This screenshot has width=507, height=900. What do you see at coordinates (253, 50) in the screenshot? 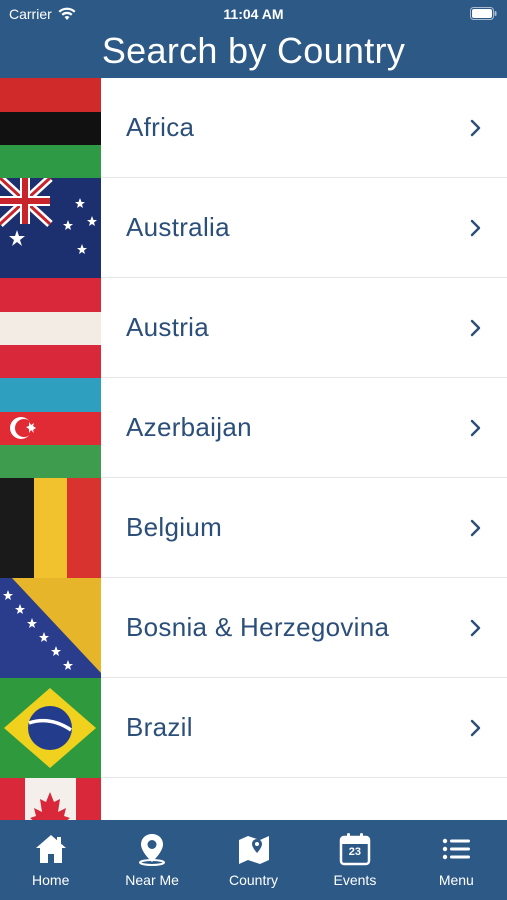
I see `page-title: Search by Country` at bounding box center [253, 50].